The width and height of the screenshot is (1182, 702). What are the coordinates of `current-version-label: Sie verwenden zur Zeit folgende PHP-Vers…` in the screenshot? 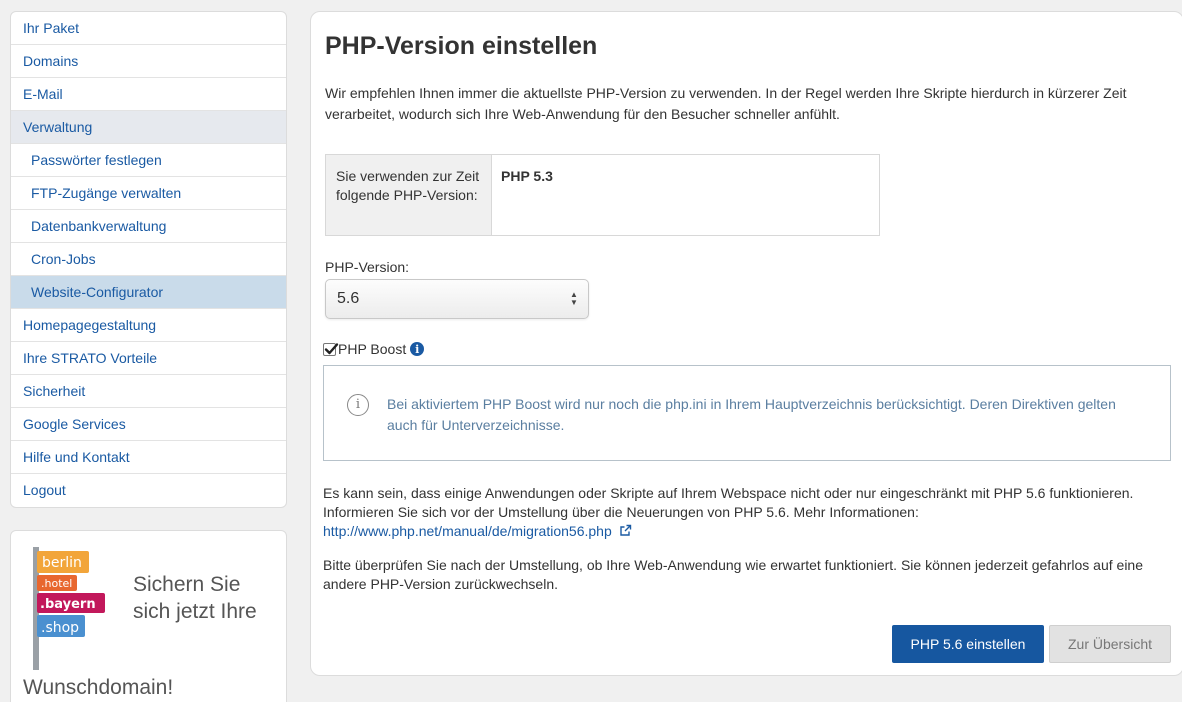 It's located at (409, 195).